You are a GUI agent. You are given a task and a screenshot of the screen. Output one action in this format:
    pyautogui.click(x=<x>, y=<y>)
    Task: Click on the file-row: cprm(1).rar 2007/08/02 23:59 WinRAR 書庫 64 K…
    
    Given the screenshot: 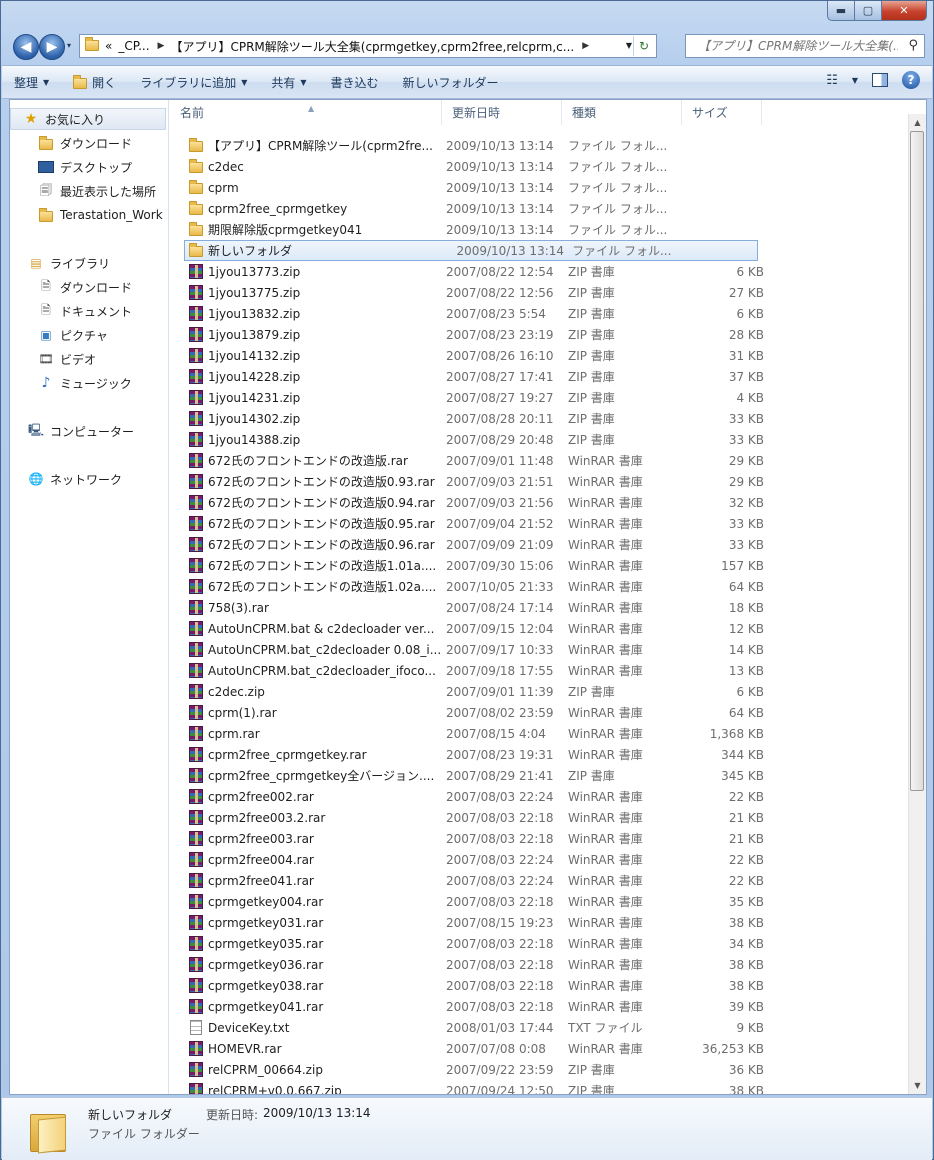 What is the action you would take?
    pyautogui.click(x=541, y=712)
    